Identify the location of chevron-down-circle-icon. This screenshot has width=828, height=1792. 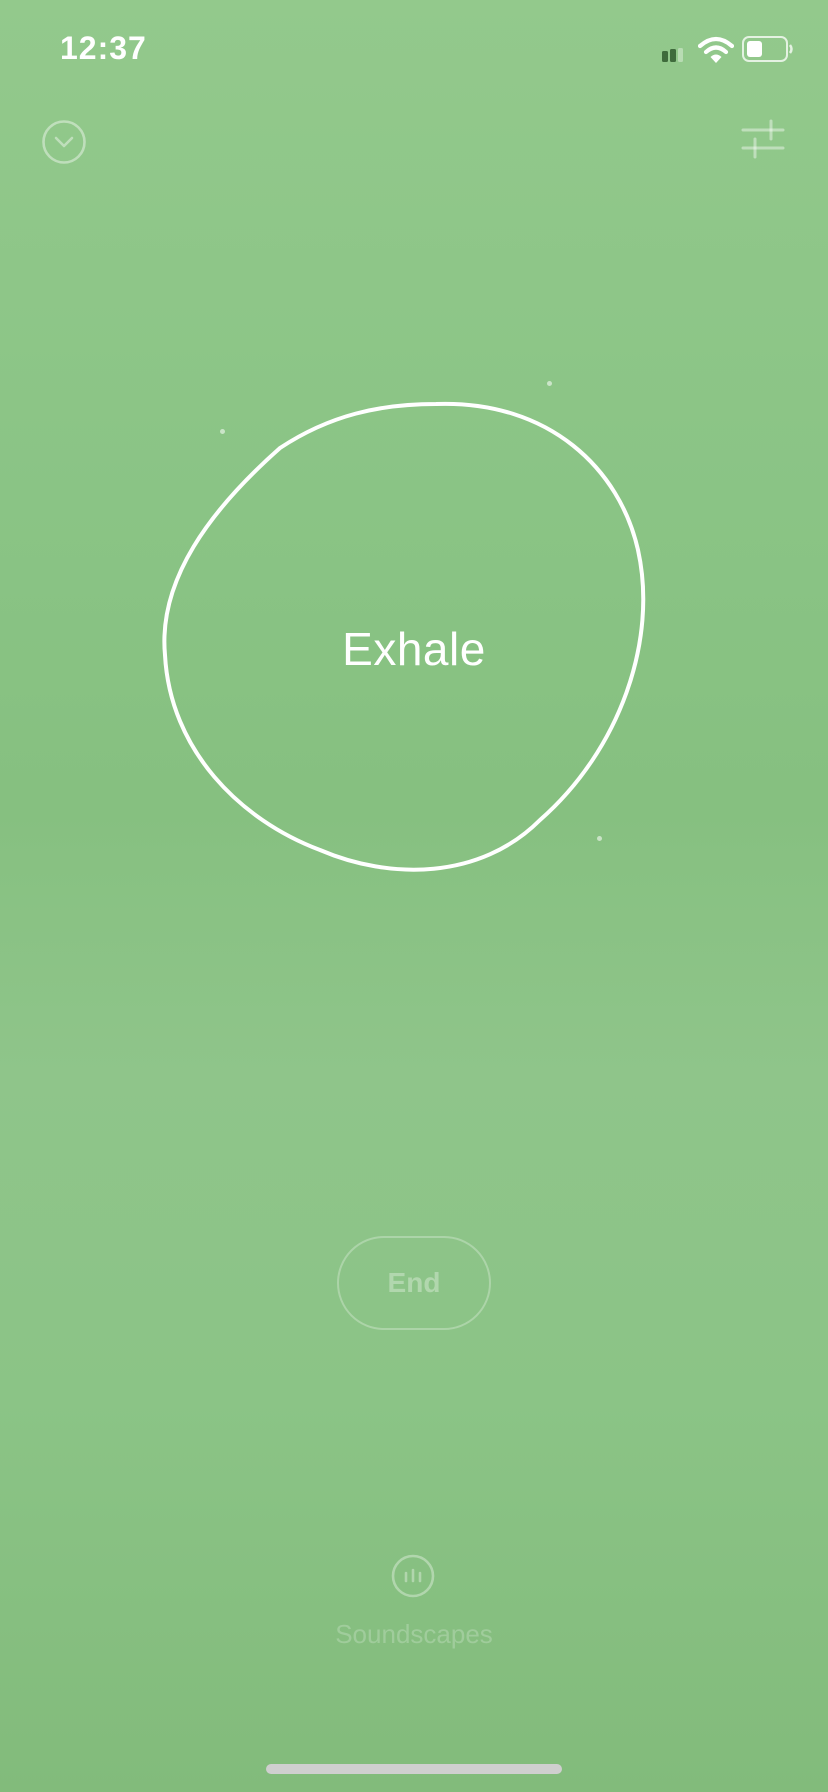
(64, 142).